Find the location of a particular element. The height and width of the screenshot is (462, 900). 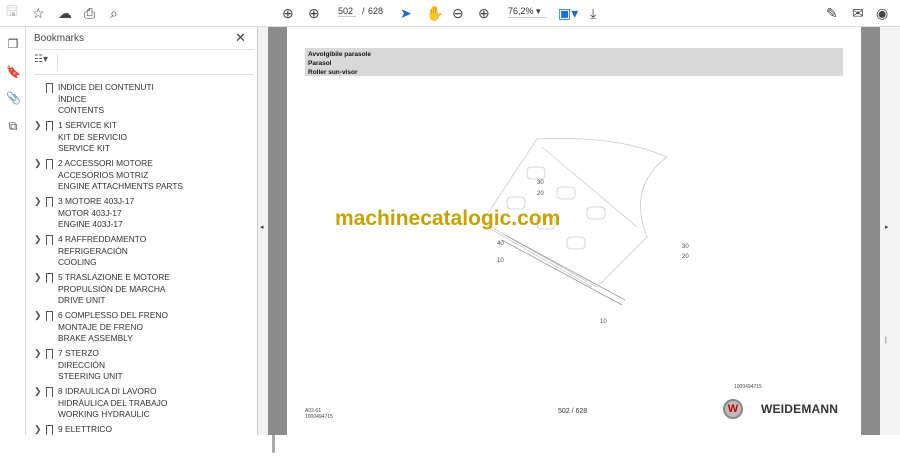

parts-diagram: 30 20 40 10 30 20 10 is located at coordinates (585, 231).